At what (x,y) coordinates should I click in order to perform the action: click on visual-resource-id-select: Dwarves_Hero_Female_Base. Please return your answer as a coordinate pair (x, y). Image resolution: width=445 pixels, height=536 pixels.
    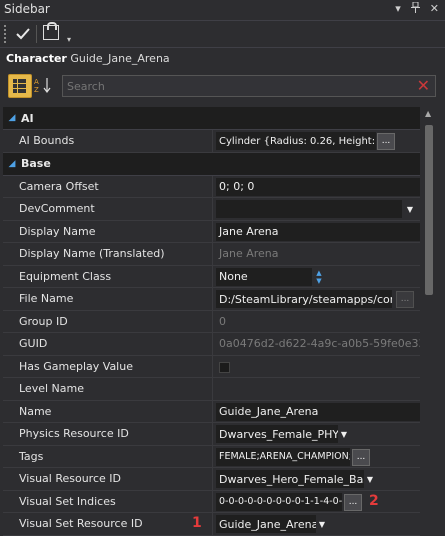
    Looking at the image, I should click on (290, 479).